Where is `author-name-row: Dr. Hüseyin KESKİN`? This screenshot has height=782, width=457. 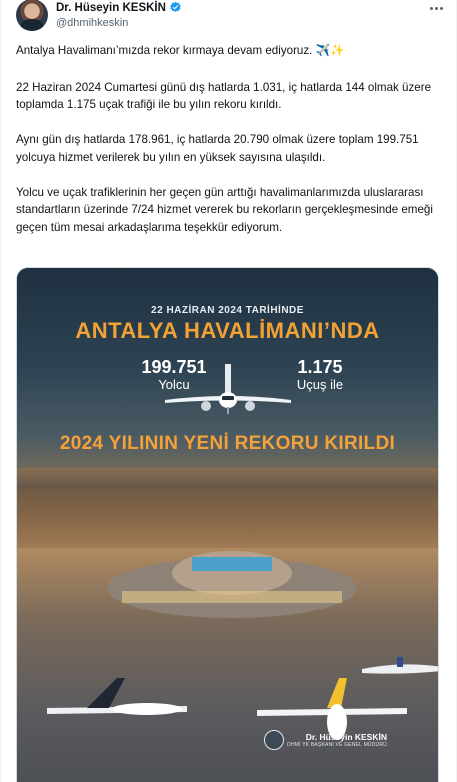
author-name-row: Dr. Hüseyin KESKİN is located at coordinates (119, 7).